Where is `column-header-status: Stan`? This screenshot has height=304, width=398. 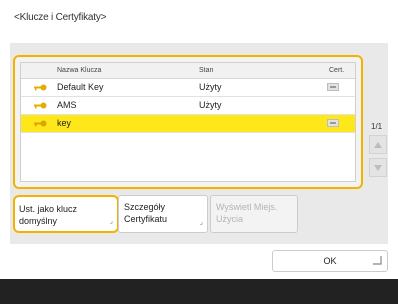
column-header-status: Stan is located at coordinates (206, 70).